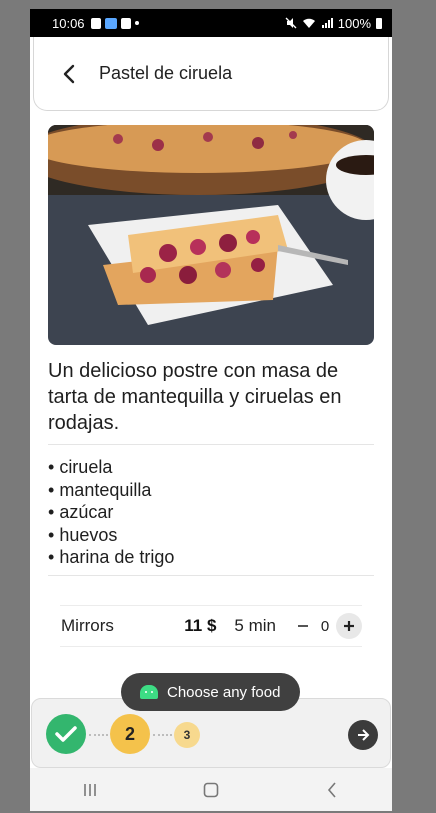  I want to click on mirror-price: 11 $, so click(200, 625).